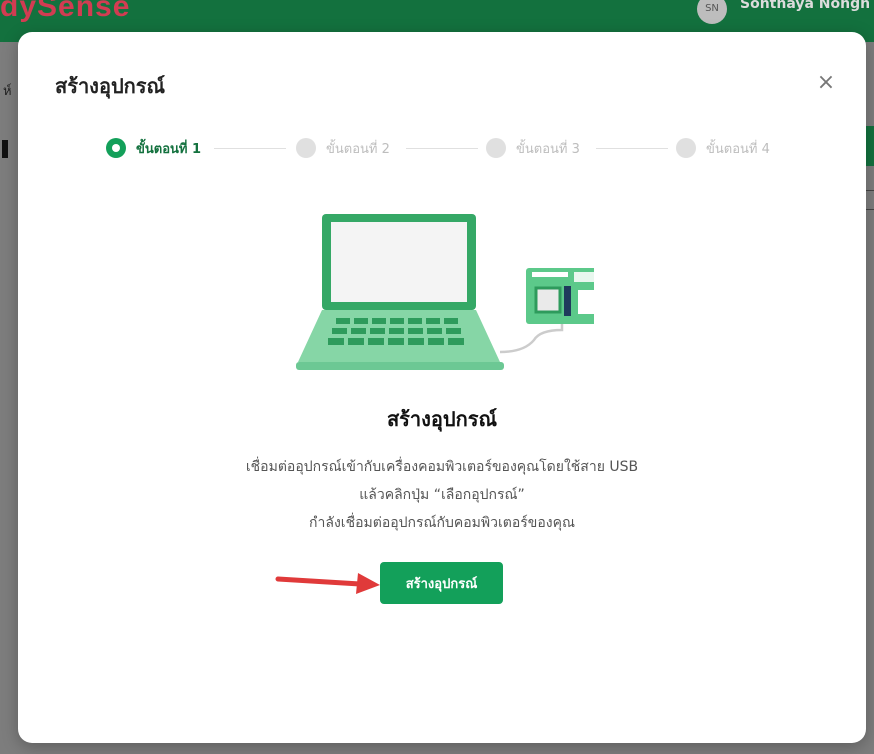 The height and width of the screenshot is (754, 874). What do you see at coordinates (826, 83) in the screenshot?
I see `close-icon: ×` at bounding box center [826, 83].